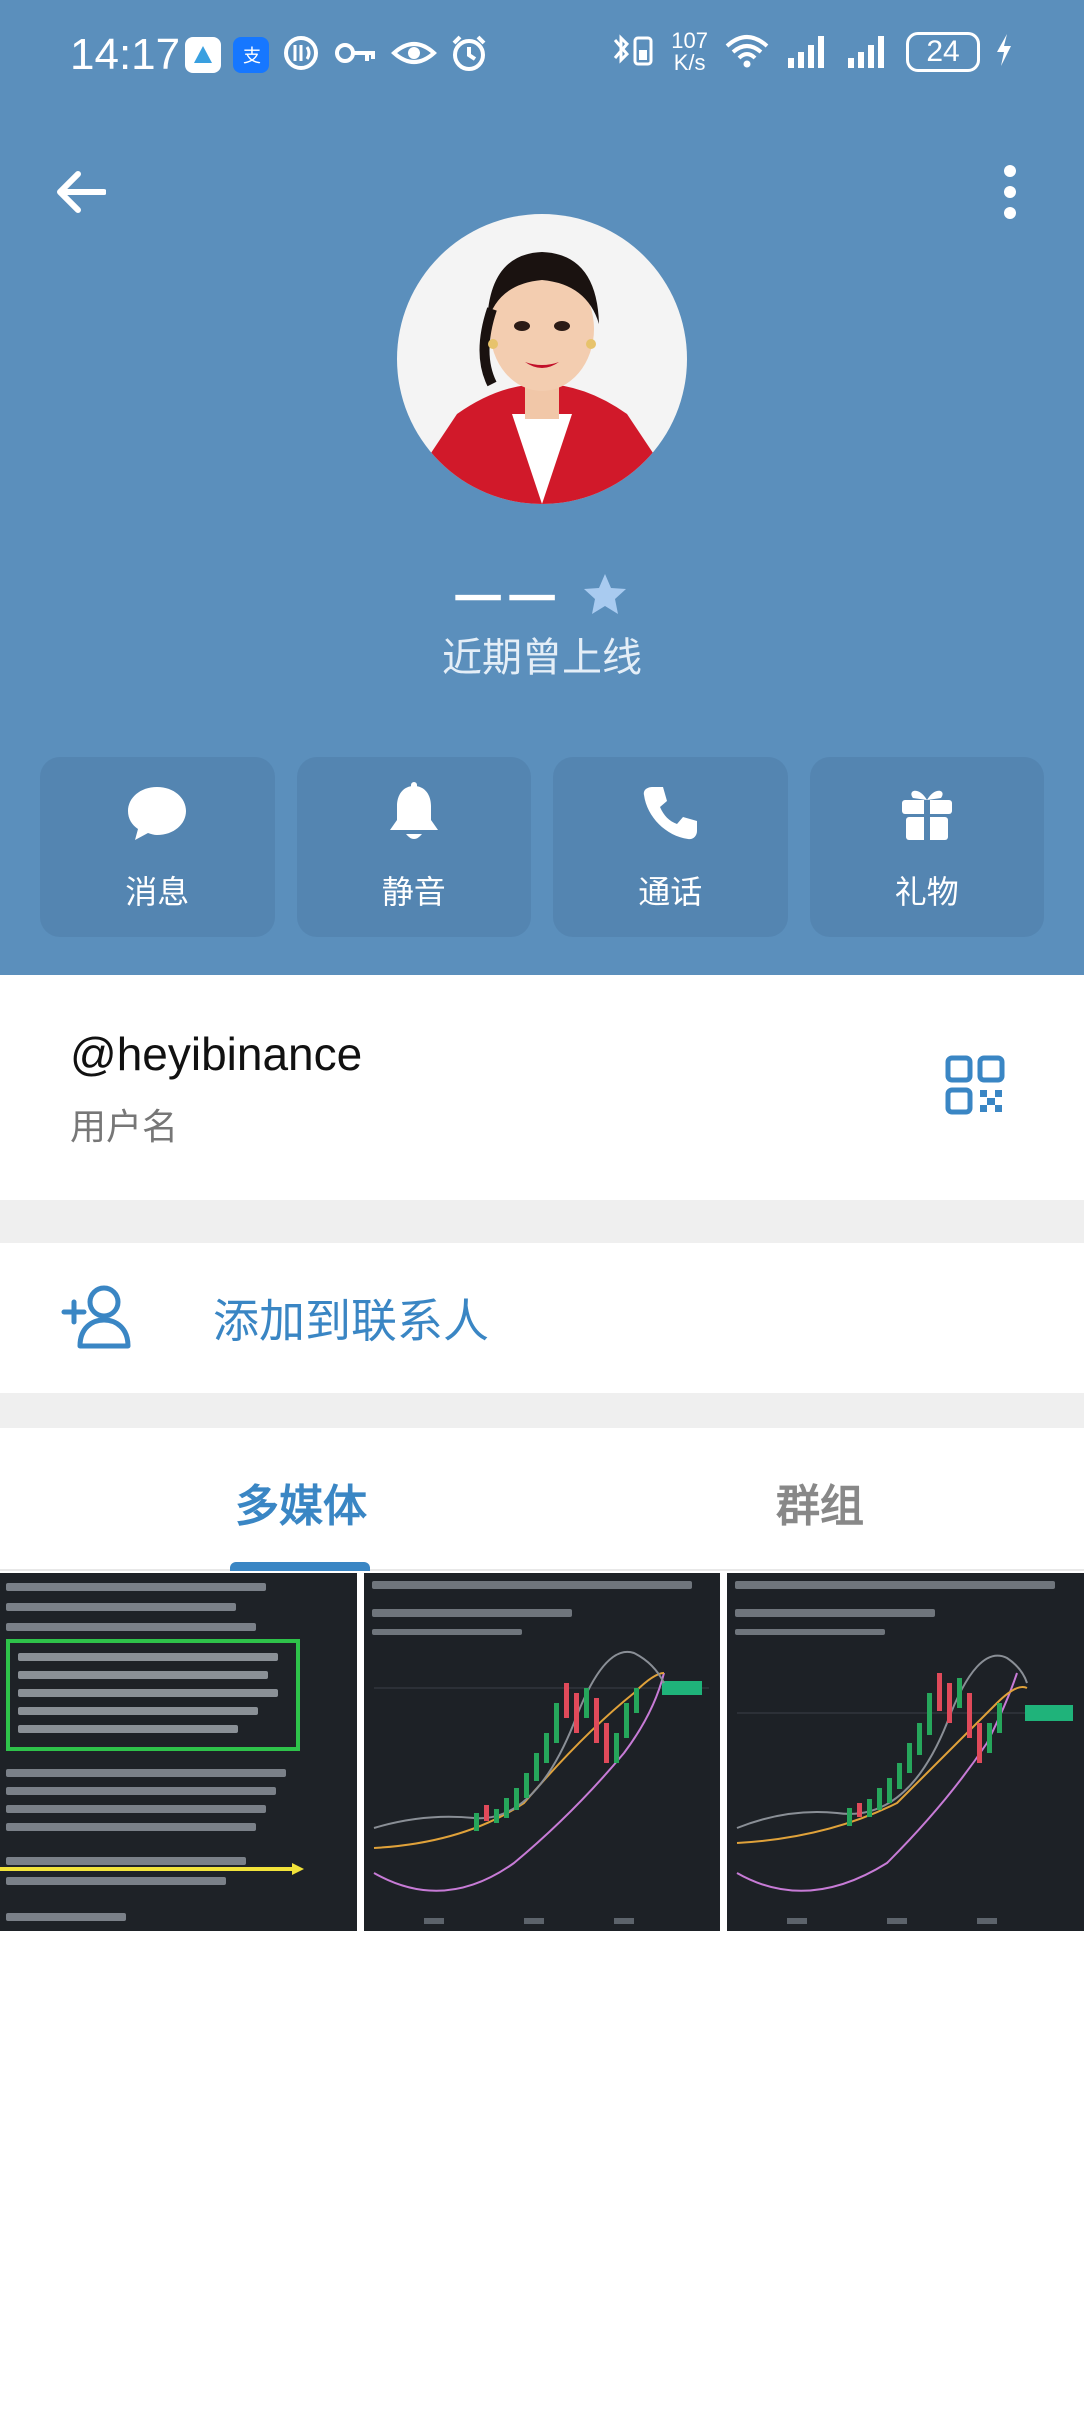  I want to click on gift-icon, so click(927, 813).